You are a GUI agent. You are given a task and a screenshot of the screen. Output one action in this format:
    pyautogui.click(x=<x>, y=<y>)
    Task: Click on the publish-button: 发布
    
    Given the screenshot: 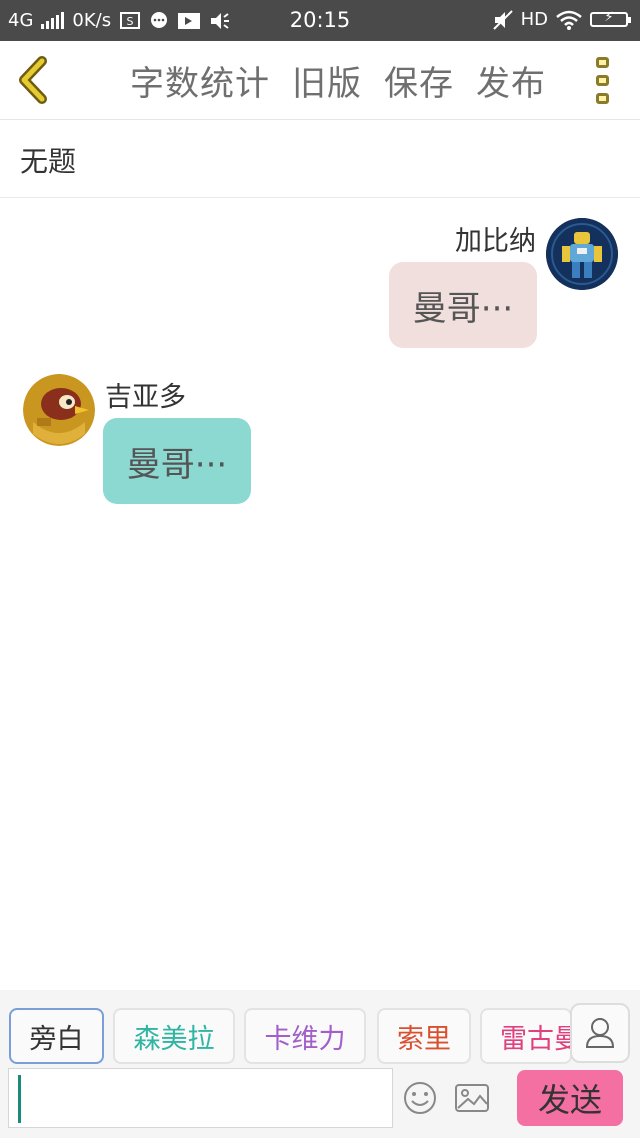 What is the action you would take?
    pyautogui.click(x=511, y=80)
    